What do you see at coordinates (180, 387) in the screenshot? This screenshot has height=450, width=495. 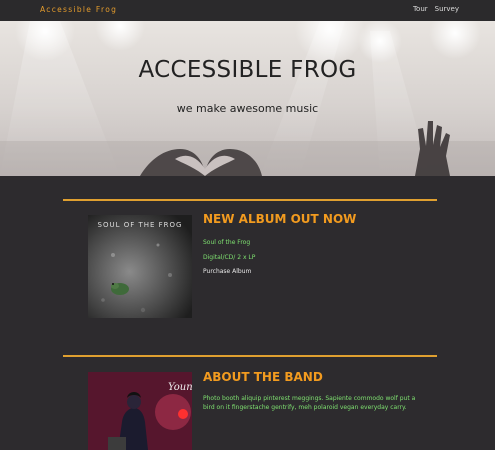 I see `band-photo-text: Young Frog` at bounding box center [180, 387].